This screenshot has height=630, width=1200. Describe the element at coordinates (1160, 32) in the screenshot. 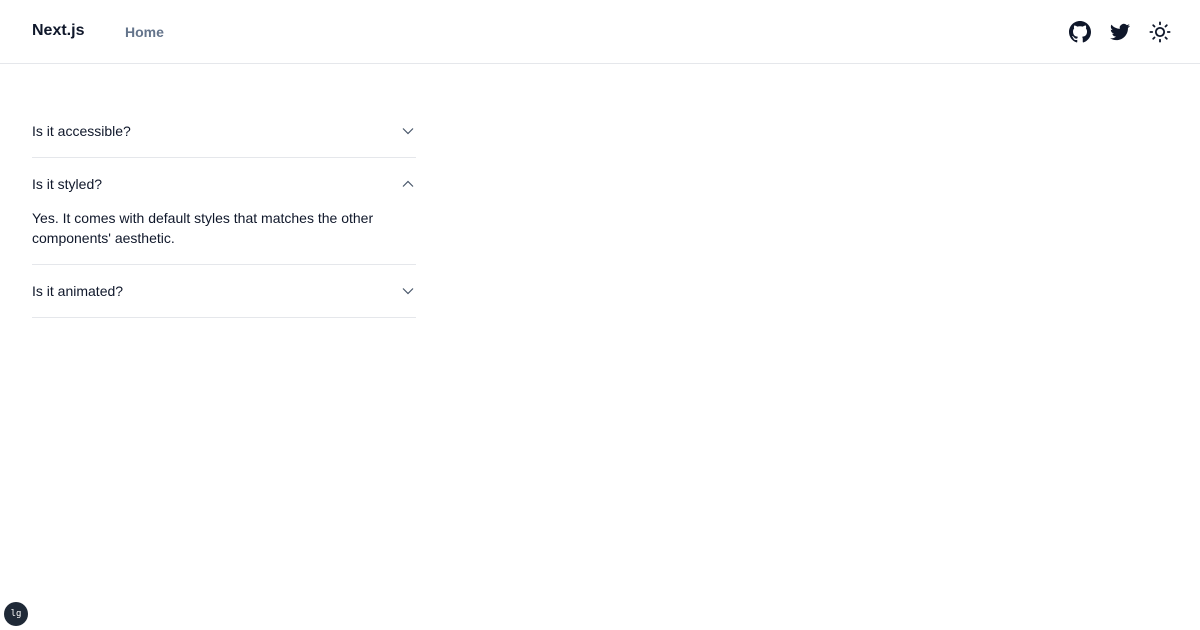

I see `sun-icon` at that location.